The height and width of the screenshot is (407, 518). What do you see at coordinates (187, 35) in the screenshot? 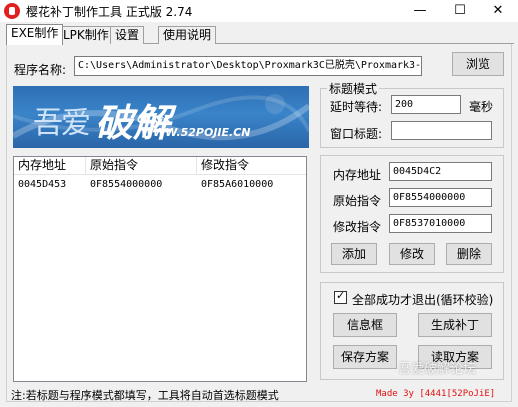
I see `tab-instructions: 使用说明` at bounding box center [187, 35].